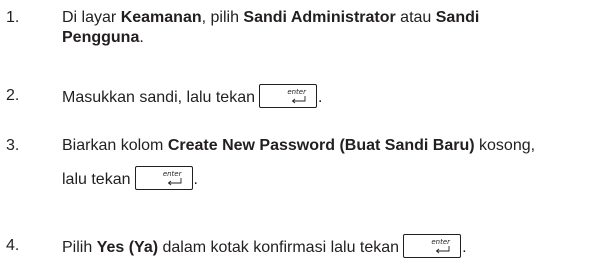 The image size is (612, 261). I want to click on step-text: Masukkan sandi, lalu tekan enter., so click(336, 96).